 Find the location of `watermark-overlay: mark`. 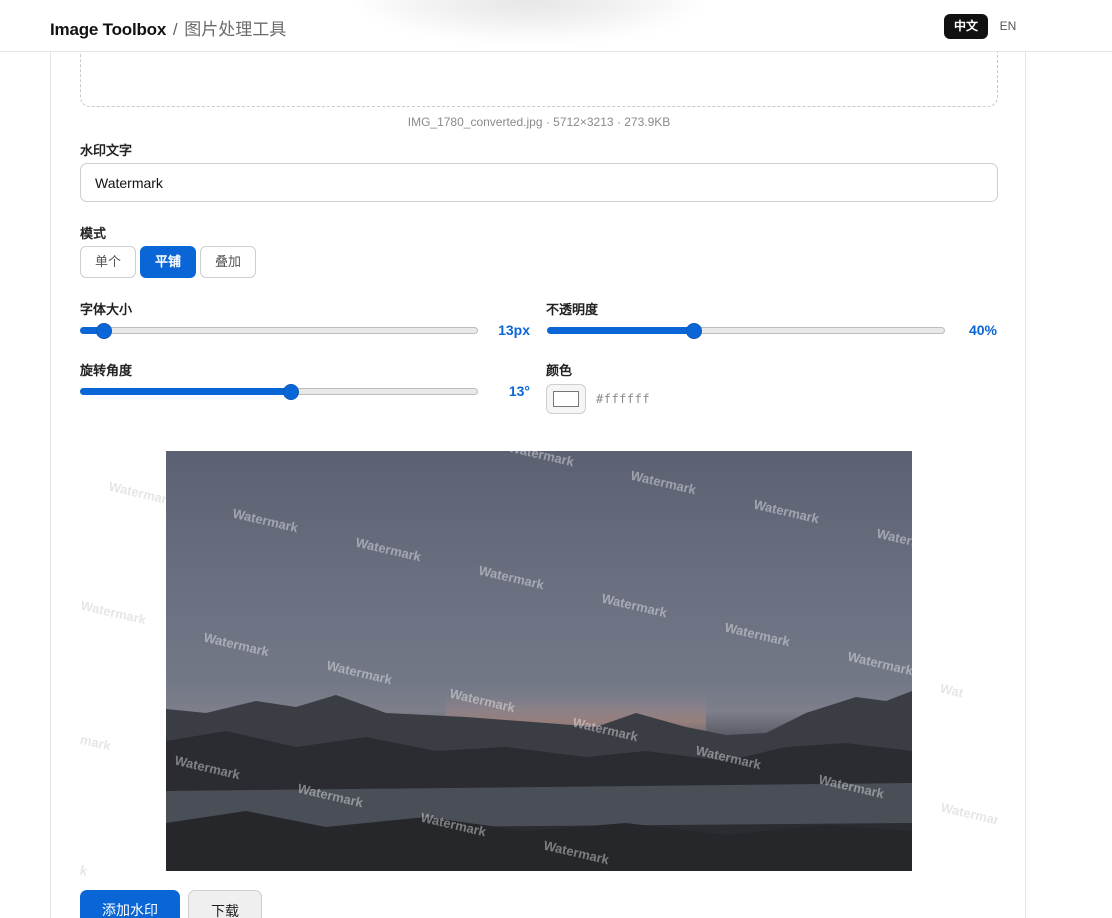

watermark-overlay: mark is located at coordinates (96, 742).